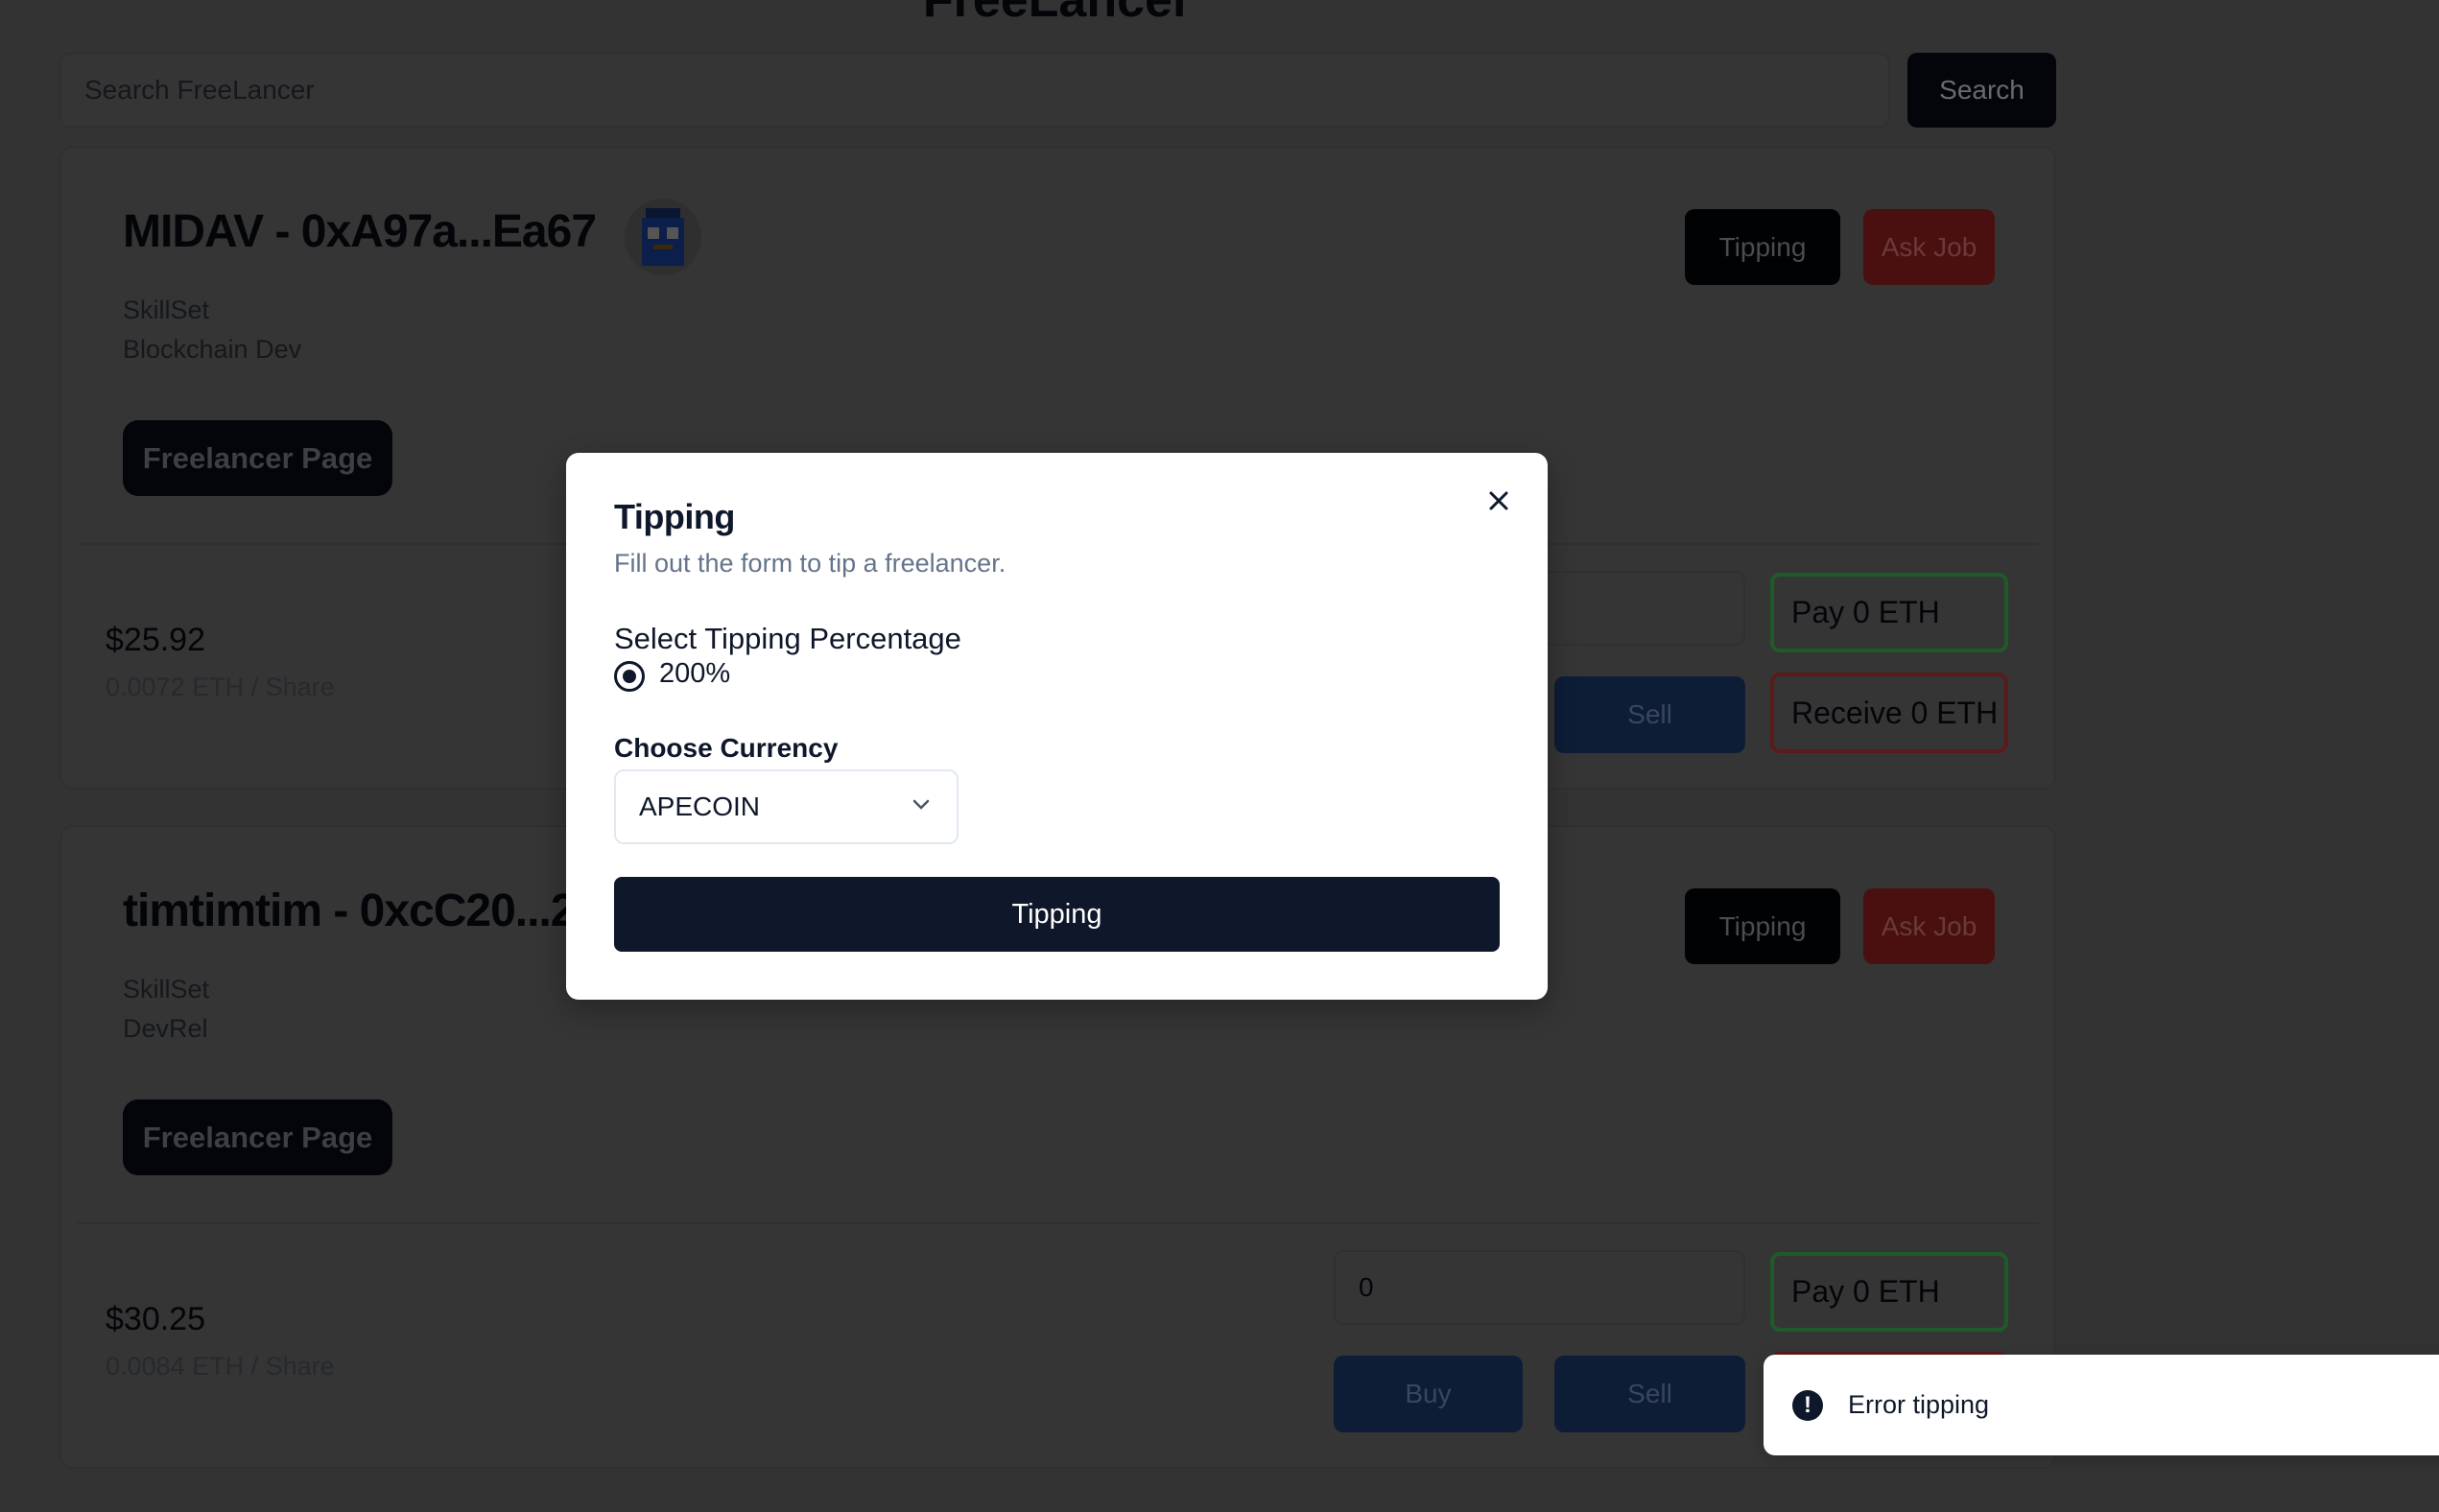 The height and width of the screenshot is (1512, 2439). Describe the element at coordinates (155, 640) in the screenshot. I see `share-price: $25.92` at that location.